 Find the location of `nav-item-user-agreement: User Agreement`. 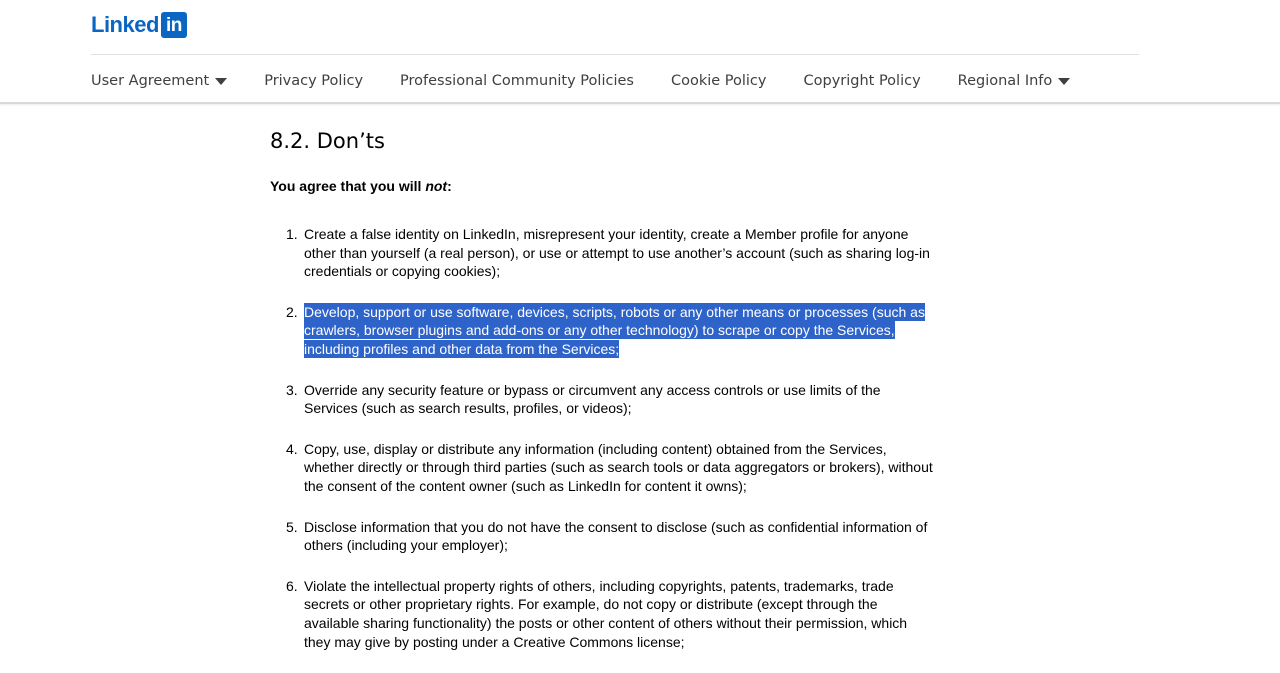

nav-item-user-agreement: User Agreement is located at coordinates (159, 81).